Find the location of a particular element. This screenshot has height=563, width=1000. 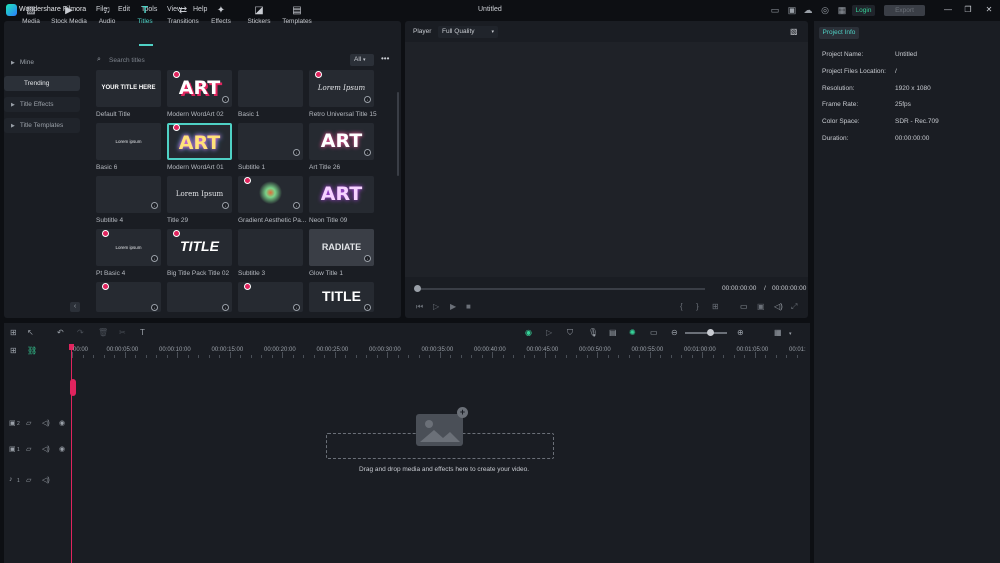

play-icon: ▶ is located at coordinates (453, 306).